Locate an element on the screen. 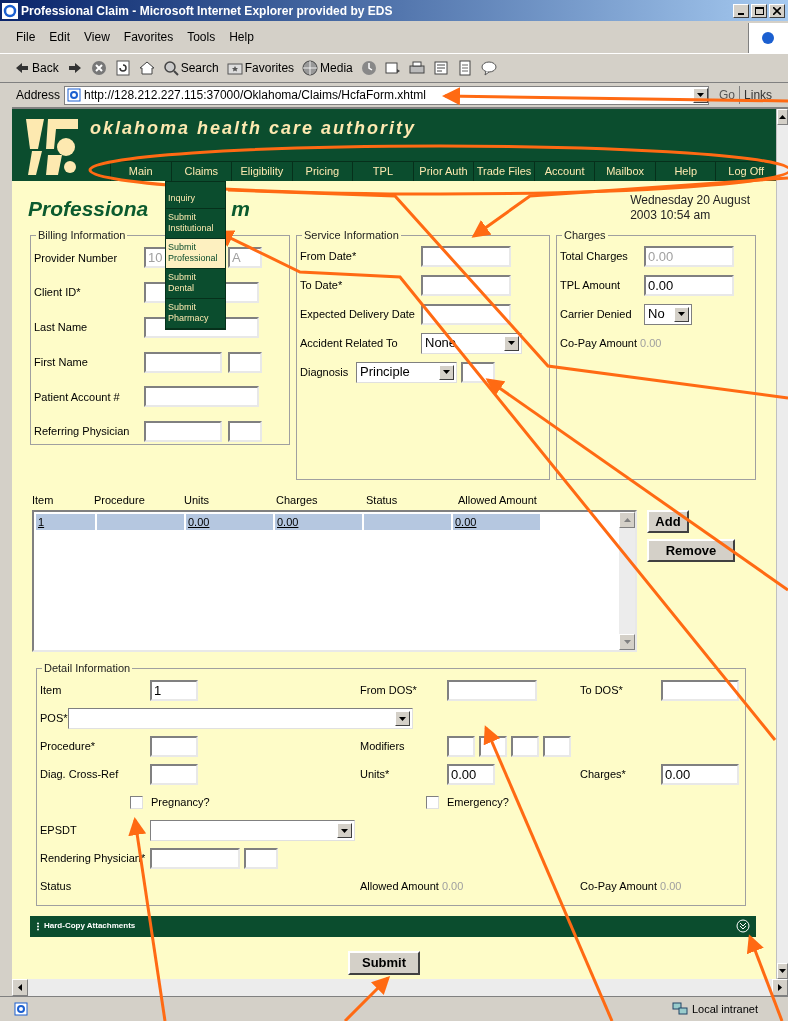 The height and width of the screenshot is (1021, 788). address-label: Address is located at coordinates (38, 95).